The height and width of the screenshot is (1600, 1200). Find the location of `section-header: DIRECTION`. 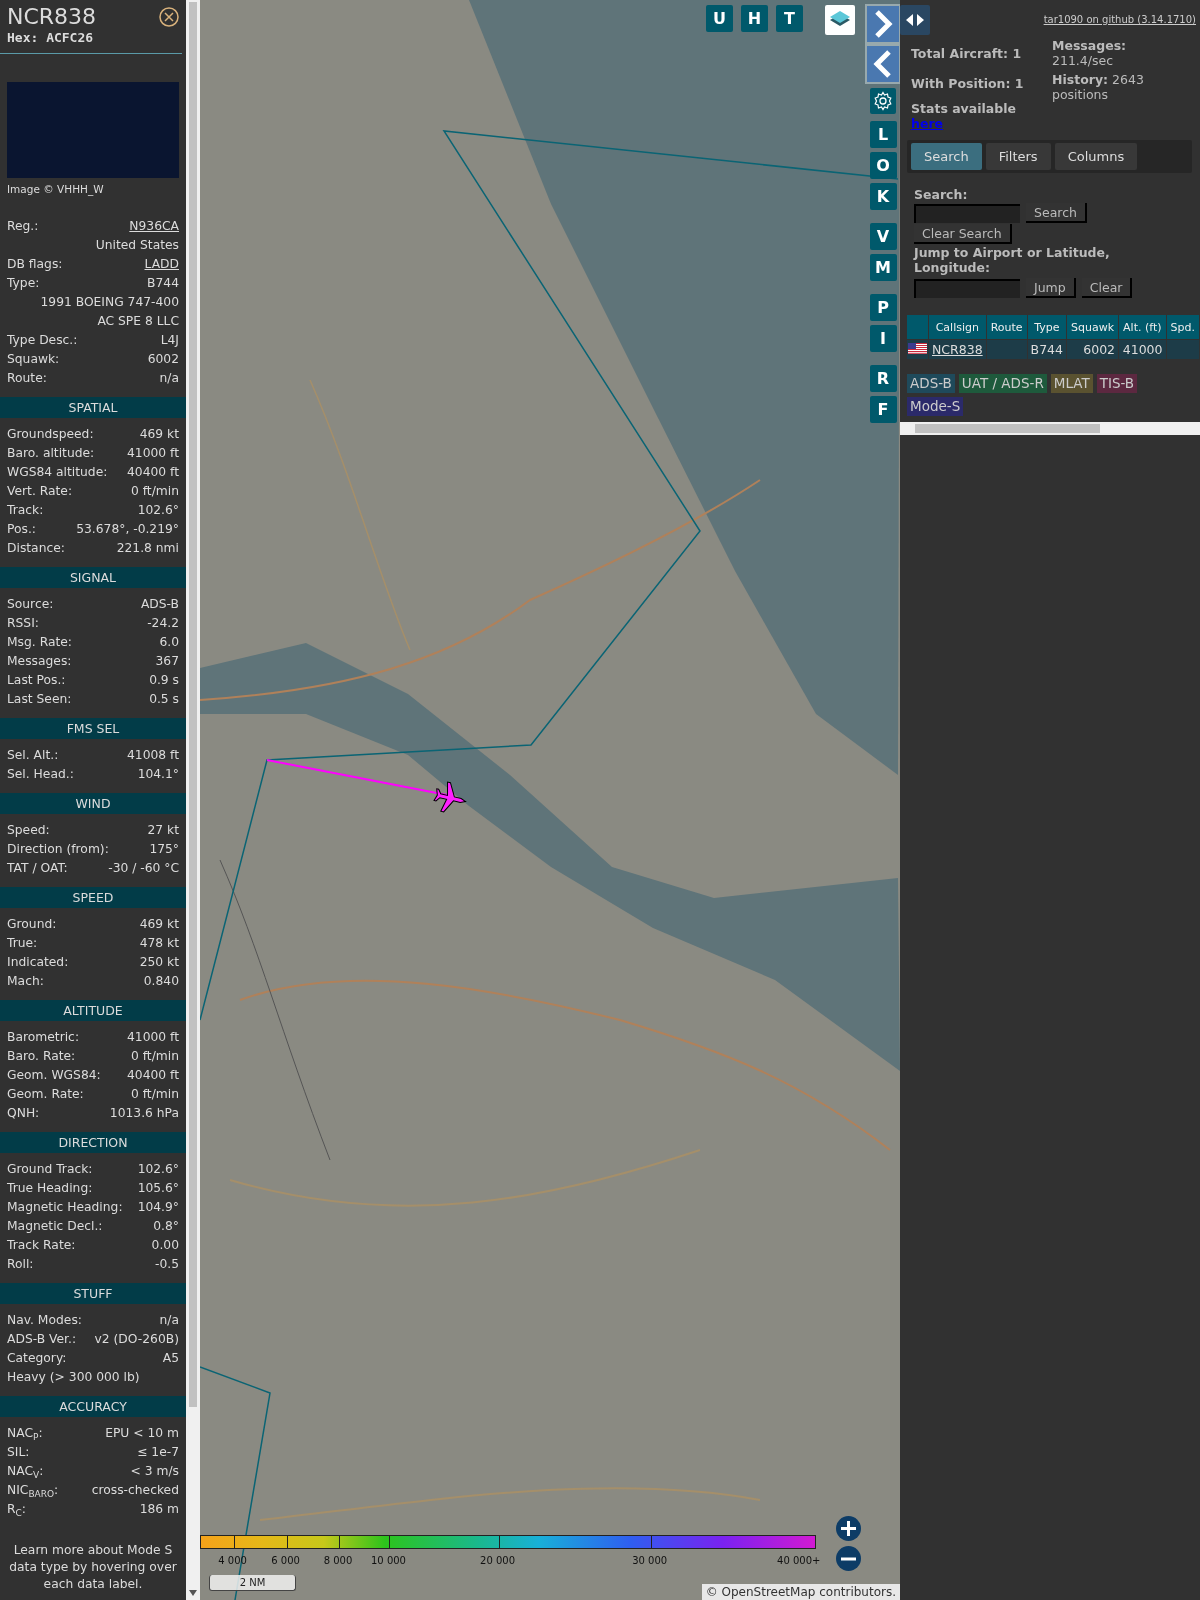

section-header: DIRECTION is located at coordinates (93, 1142).